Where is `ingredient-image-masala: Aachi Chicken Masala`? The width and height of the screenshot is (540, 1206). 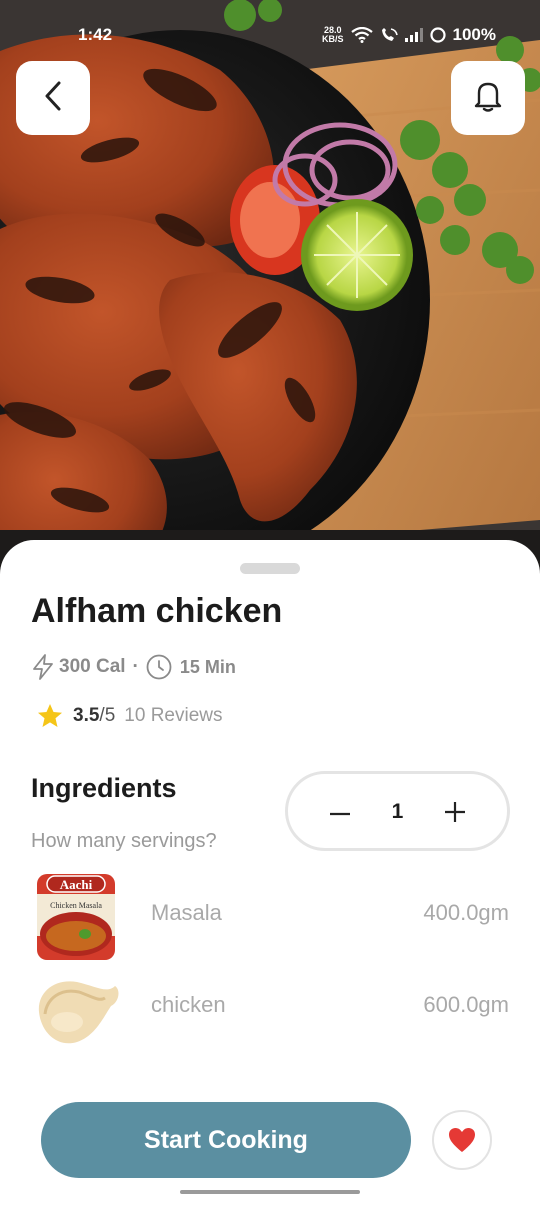
ingredient-image-masala: Aachi Chicken Masala is located at coordinates (77, 915).